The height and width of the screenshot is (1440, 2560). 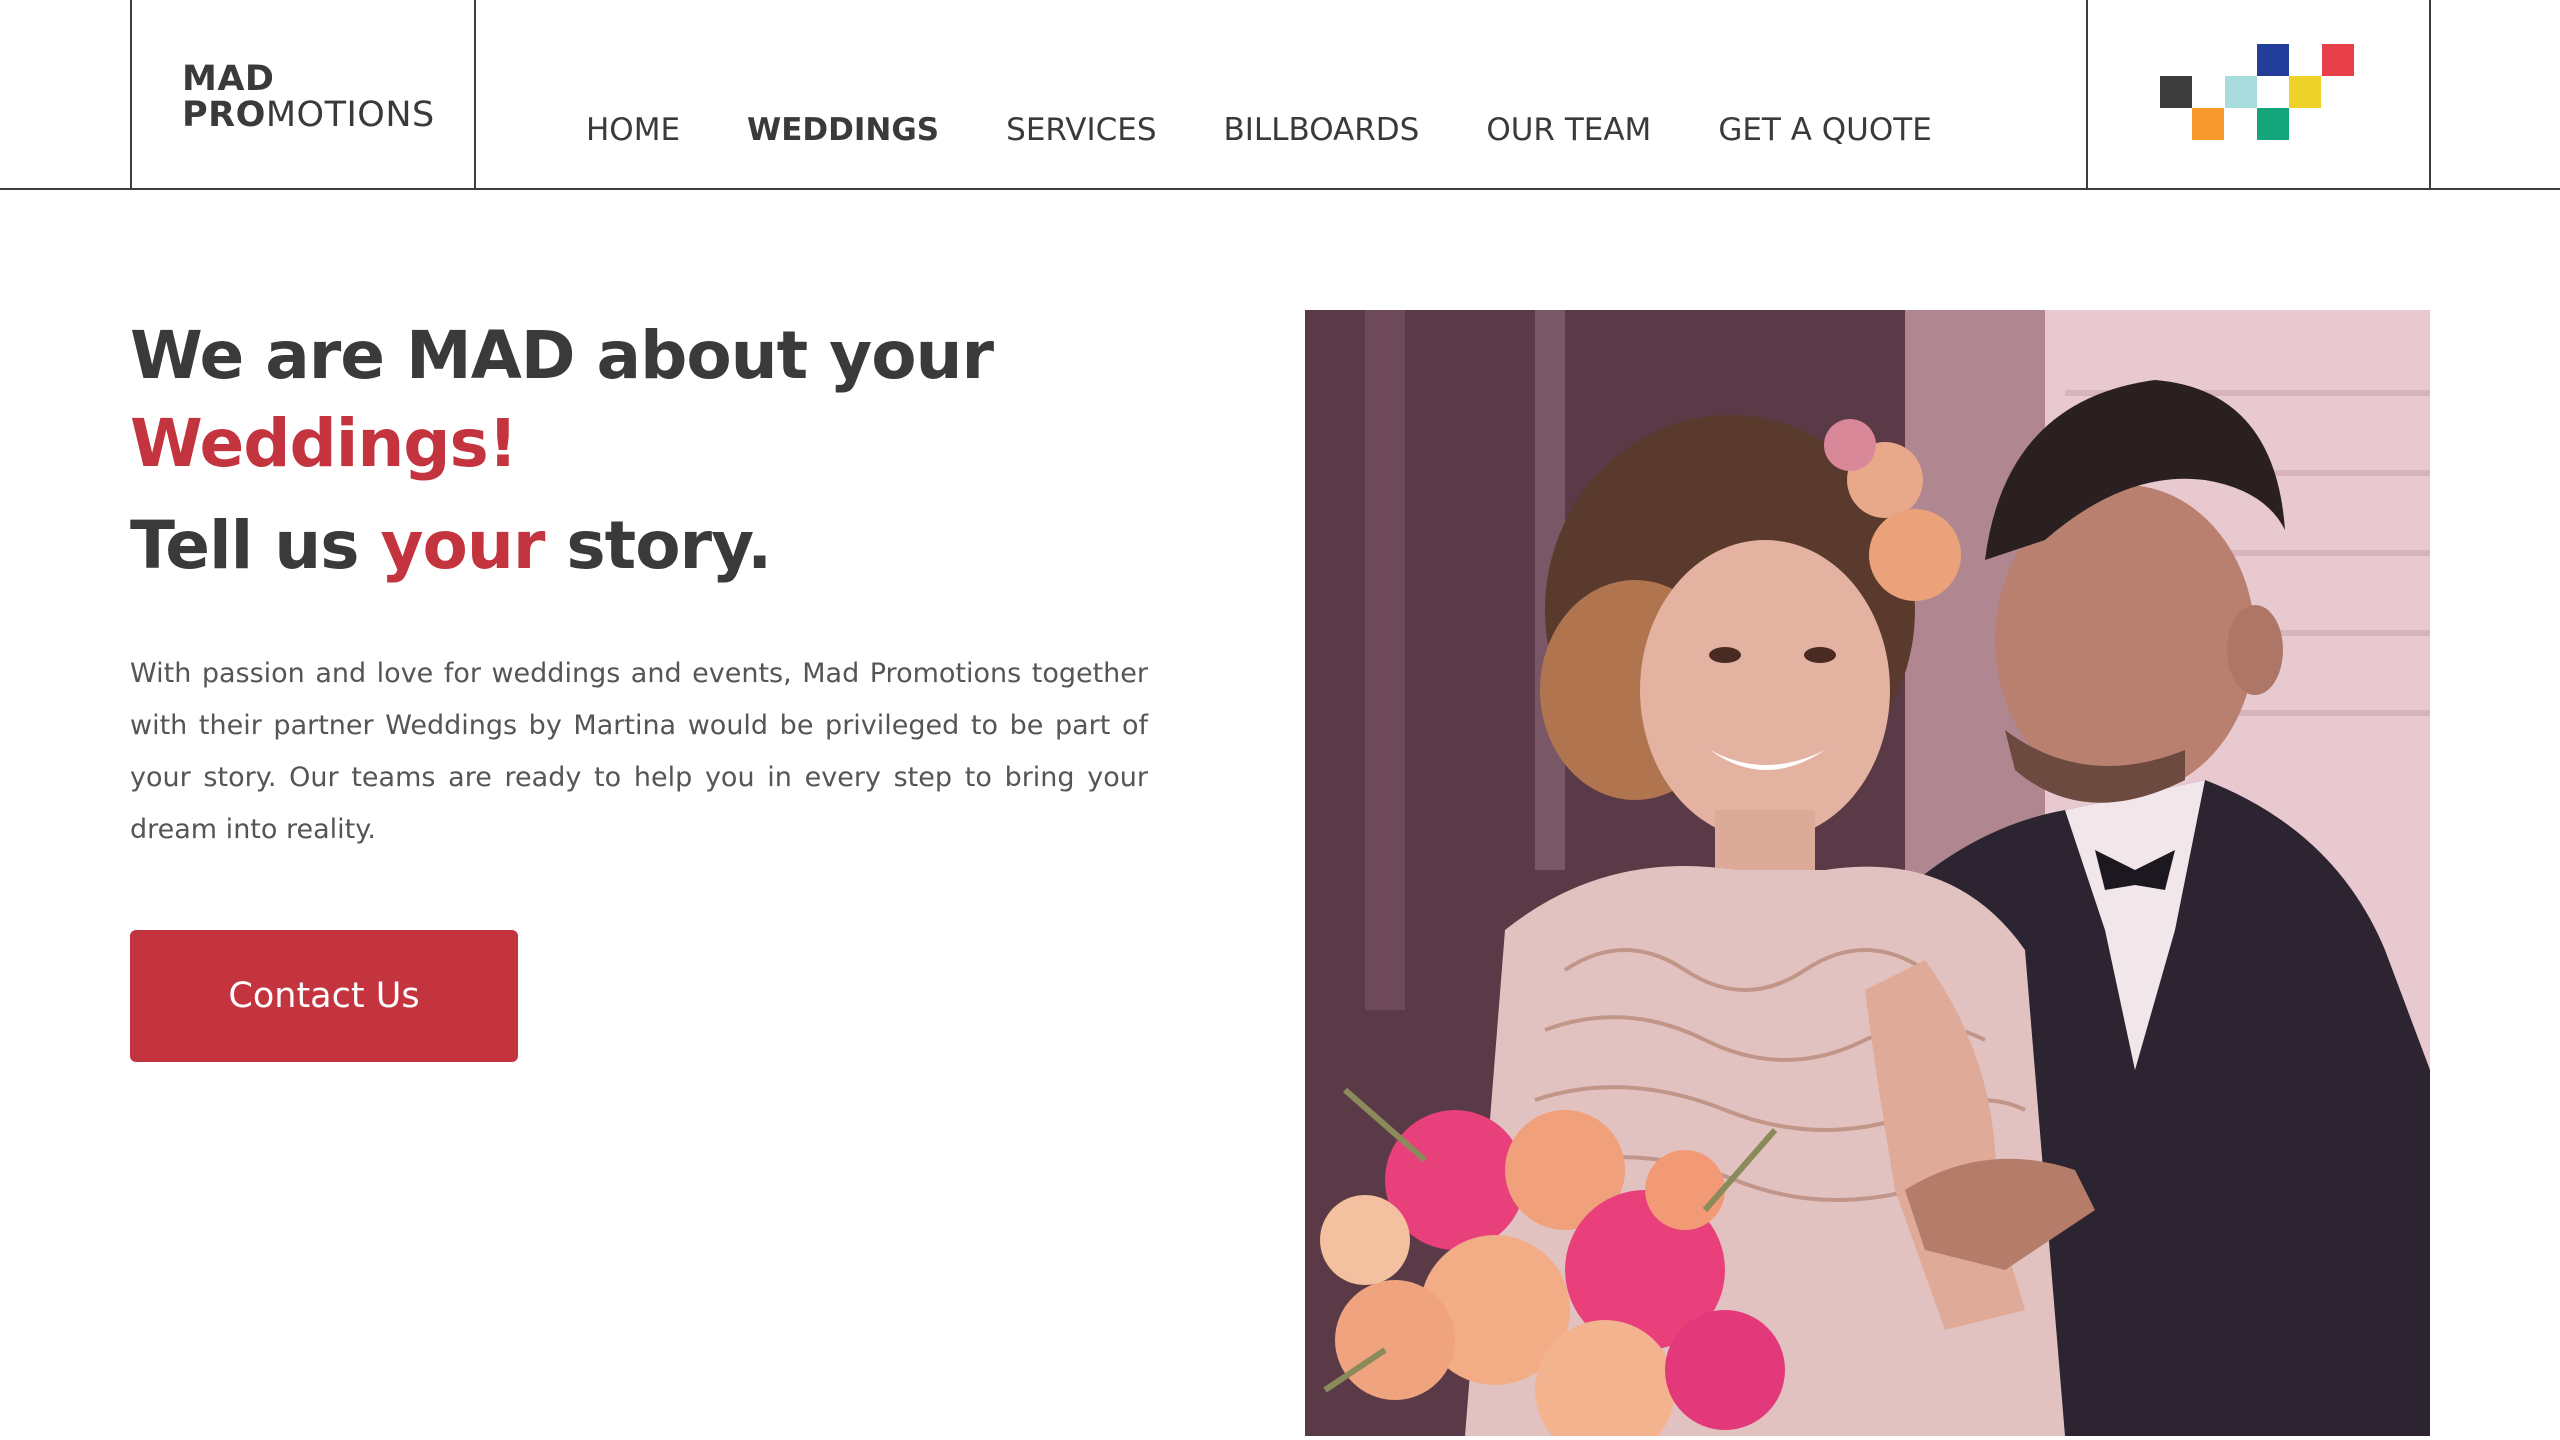 I want to click on nav-home: HOME, so click(x=633, y=130).